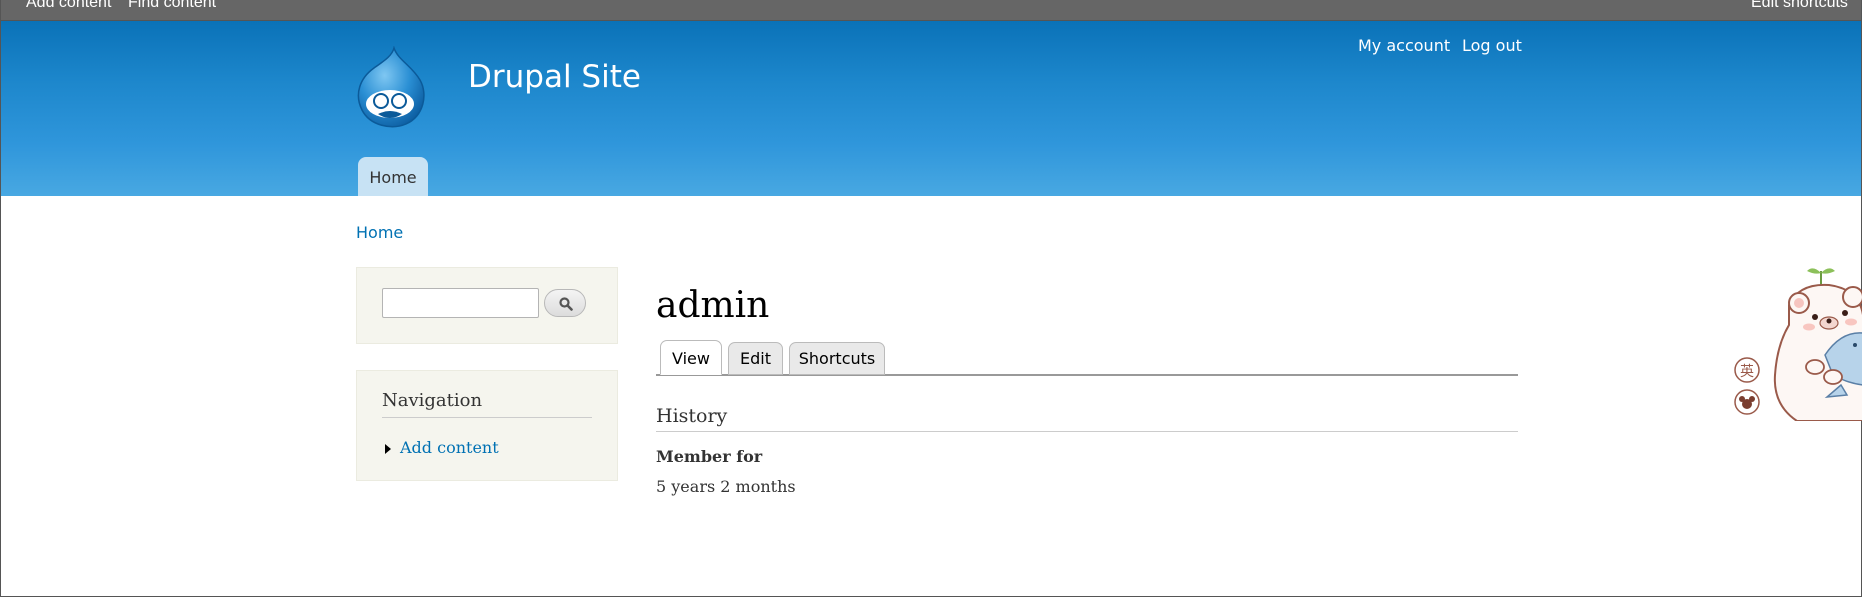 The height and width of the screenshot is (597, 1862). Describe the element at coordinates (709, 456) in the screenshot. I see `member-for-label: Member for` at that location.